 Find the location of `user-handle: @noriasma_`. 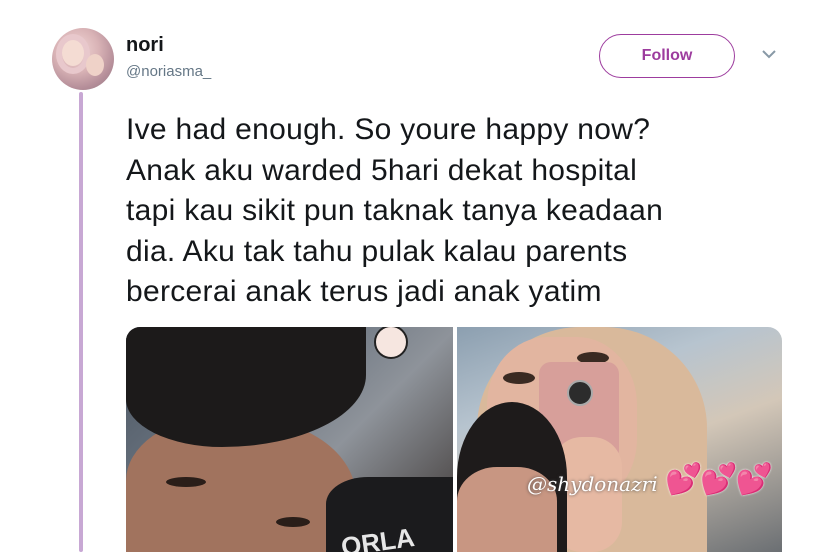

user-handle: @noriasma_ is located at coordinates (168, 71).